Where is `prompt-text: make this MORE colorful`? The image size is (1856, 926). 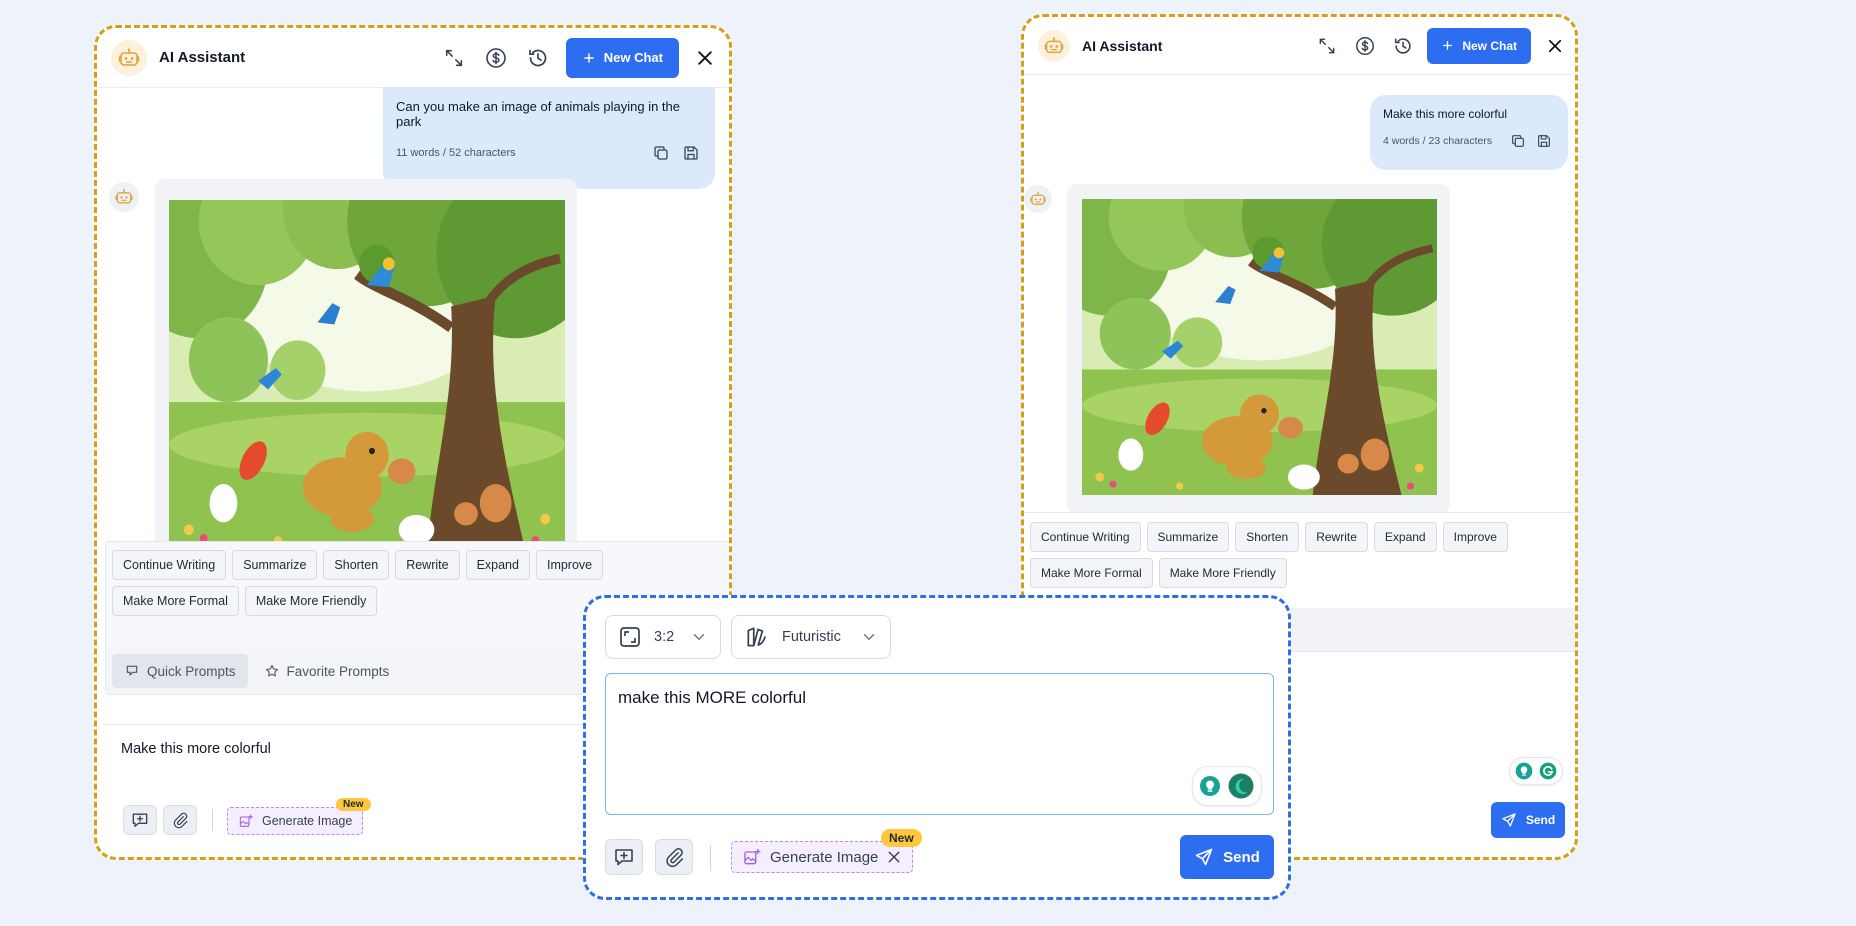
prompt-text: make this MORE colorful is located at coordinates (712, 697).